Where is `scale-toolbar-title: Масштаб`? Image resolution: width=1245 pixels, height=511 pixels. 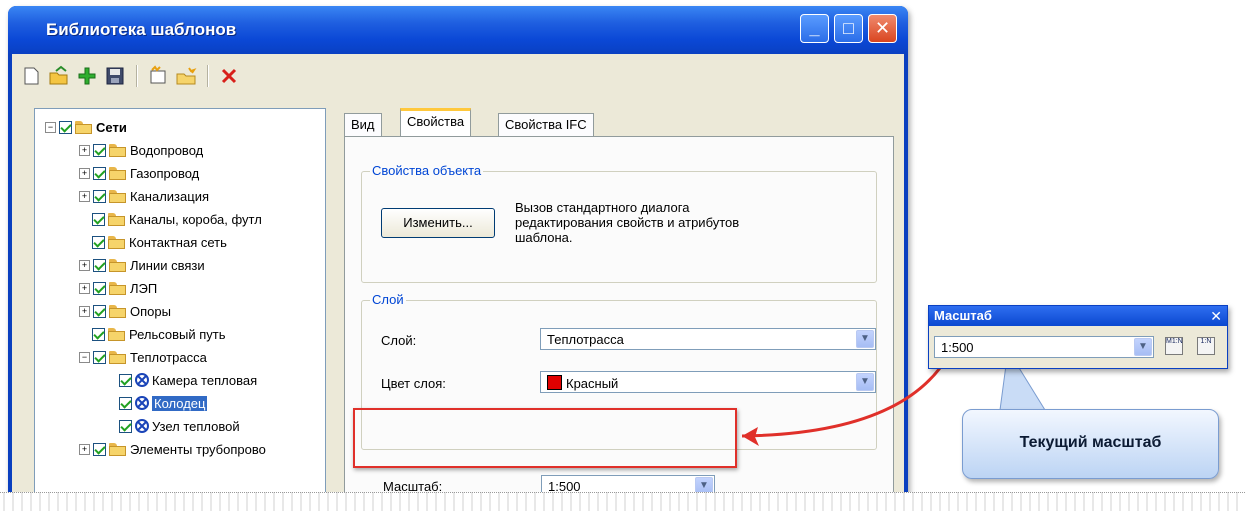 scale-toolbar-title: Масштаб is located at coordinates (1078, 316).